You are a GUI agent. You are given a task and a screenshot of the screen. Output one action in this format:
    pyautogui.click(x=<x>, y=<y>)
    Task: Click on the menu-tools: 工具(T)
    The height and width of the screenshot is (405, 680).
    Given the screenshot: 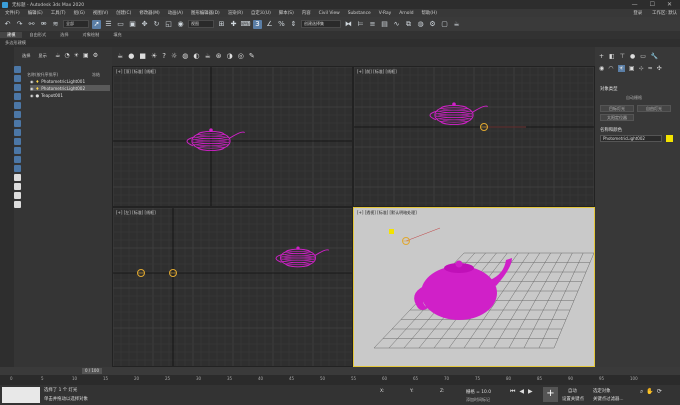 What is the action you would take?
    pyautogui.click(x=58, y=13)
    